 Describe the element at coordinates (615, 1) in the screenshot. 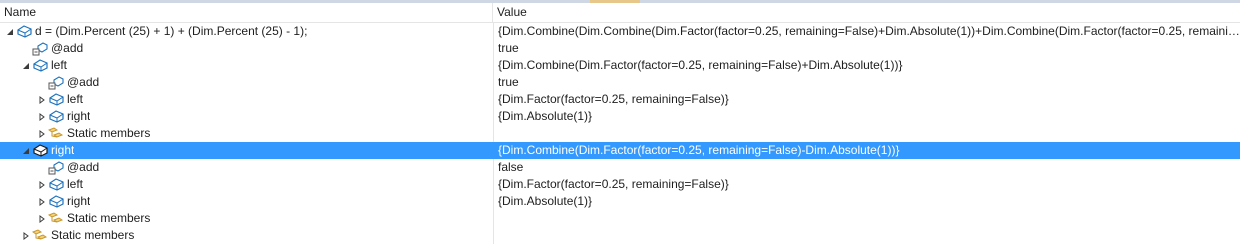

I see `active-tab-accent` at that location.